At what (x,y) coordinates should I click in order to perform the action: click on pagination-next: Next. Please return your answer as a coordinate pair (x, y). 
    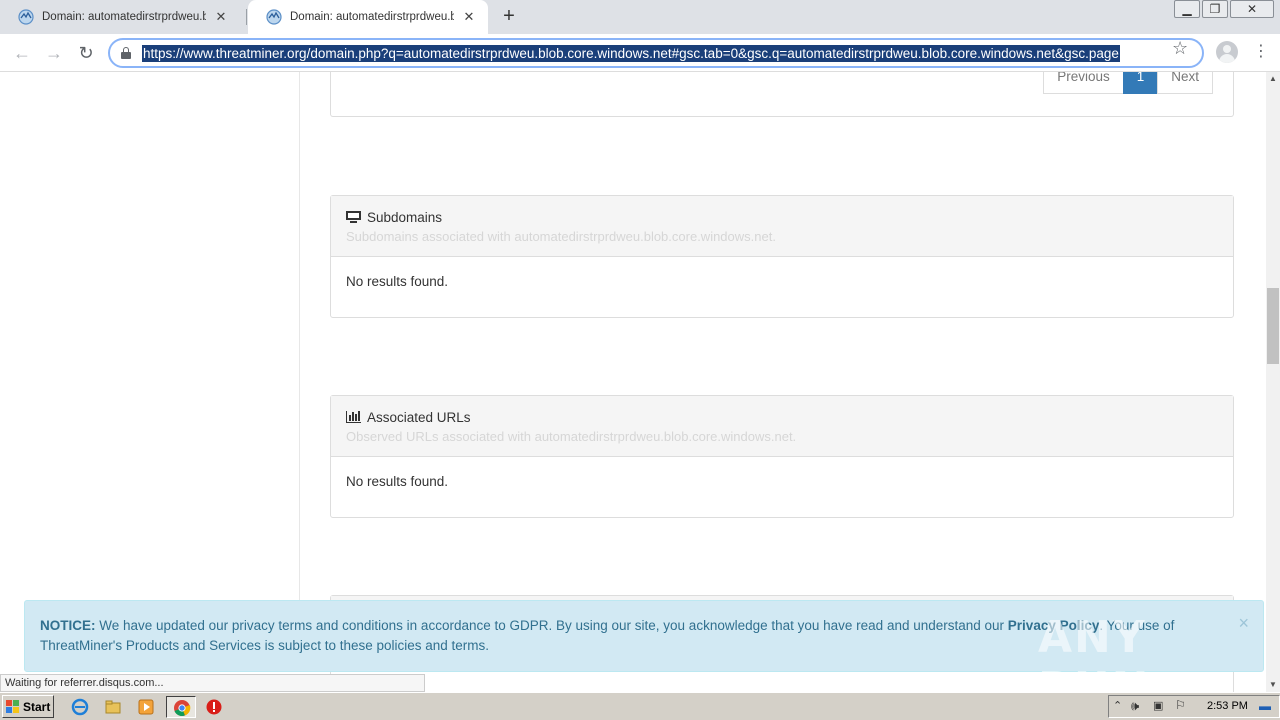
    Looking at the image, I should click on (1185, 83).